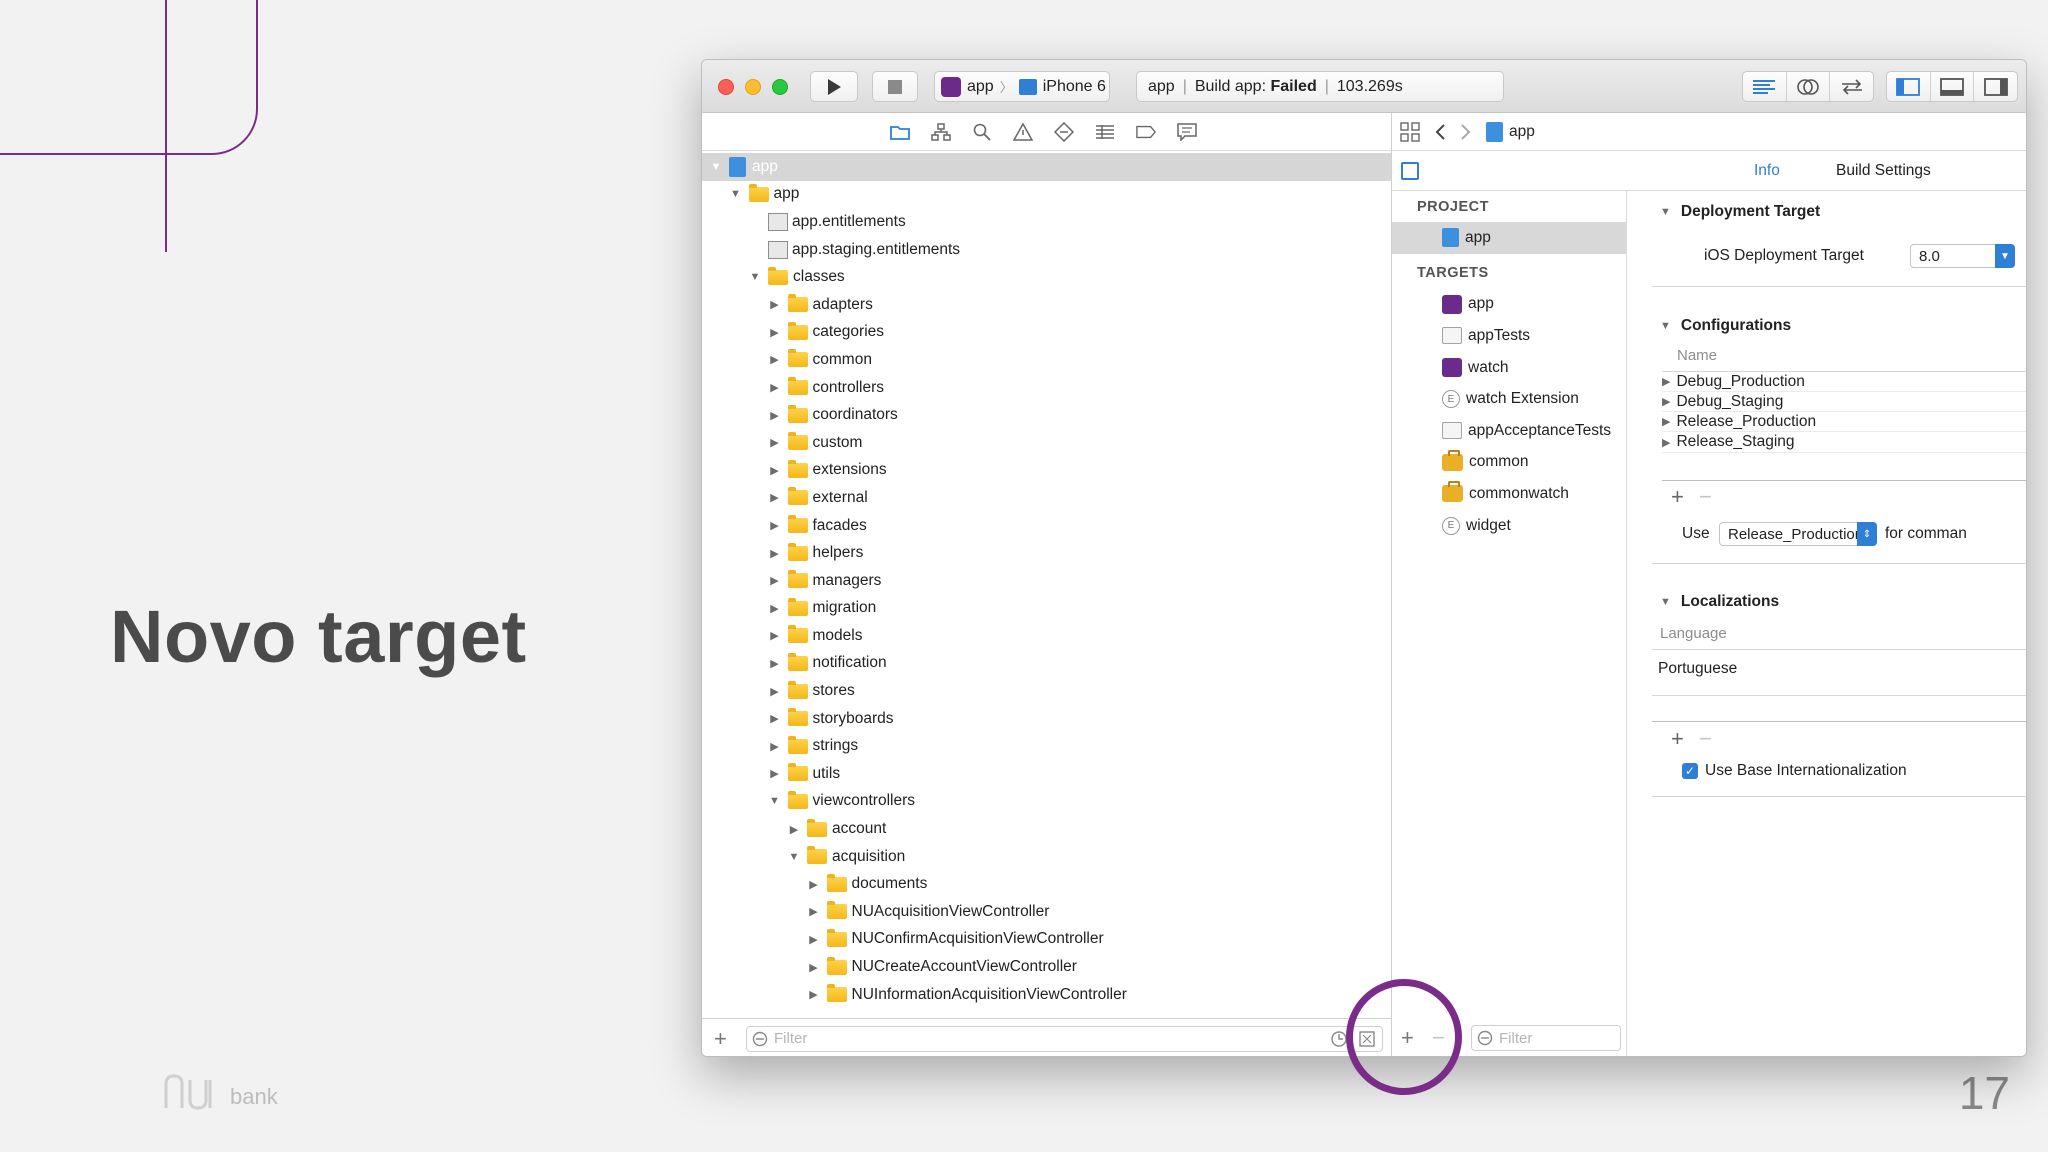 Image resolution: width=2048 pixels, height=1152 pixels. What do you see at coordinates (1509, 431) in the screenshot?
I see `target-item: appAcceptanceTests` at bounding box center [1509, 431].